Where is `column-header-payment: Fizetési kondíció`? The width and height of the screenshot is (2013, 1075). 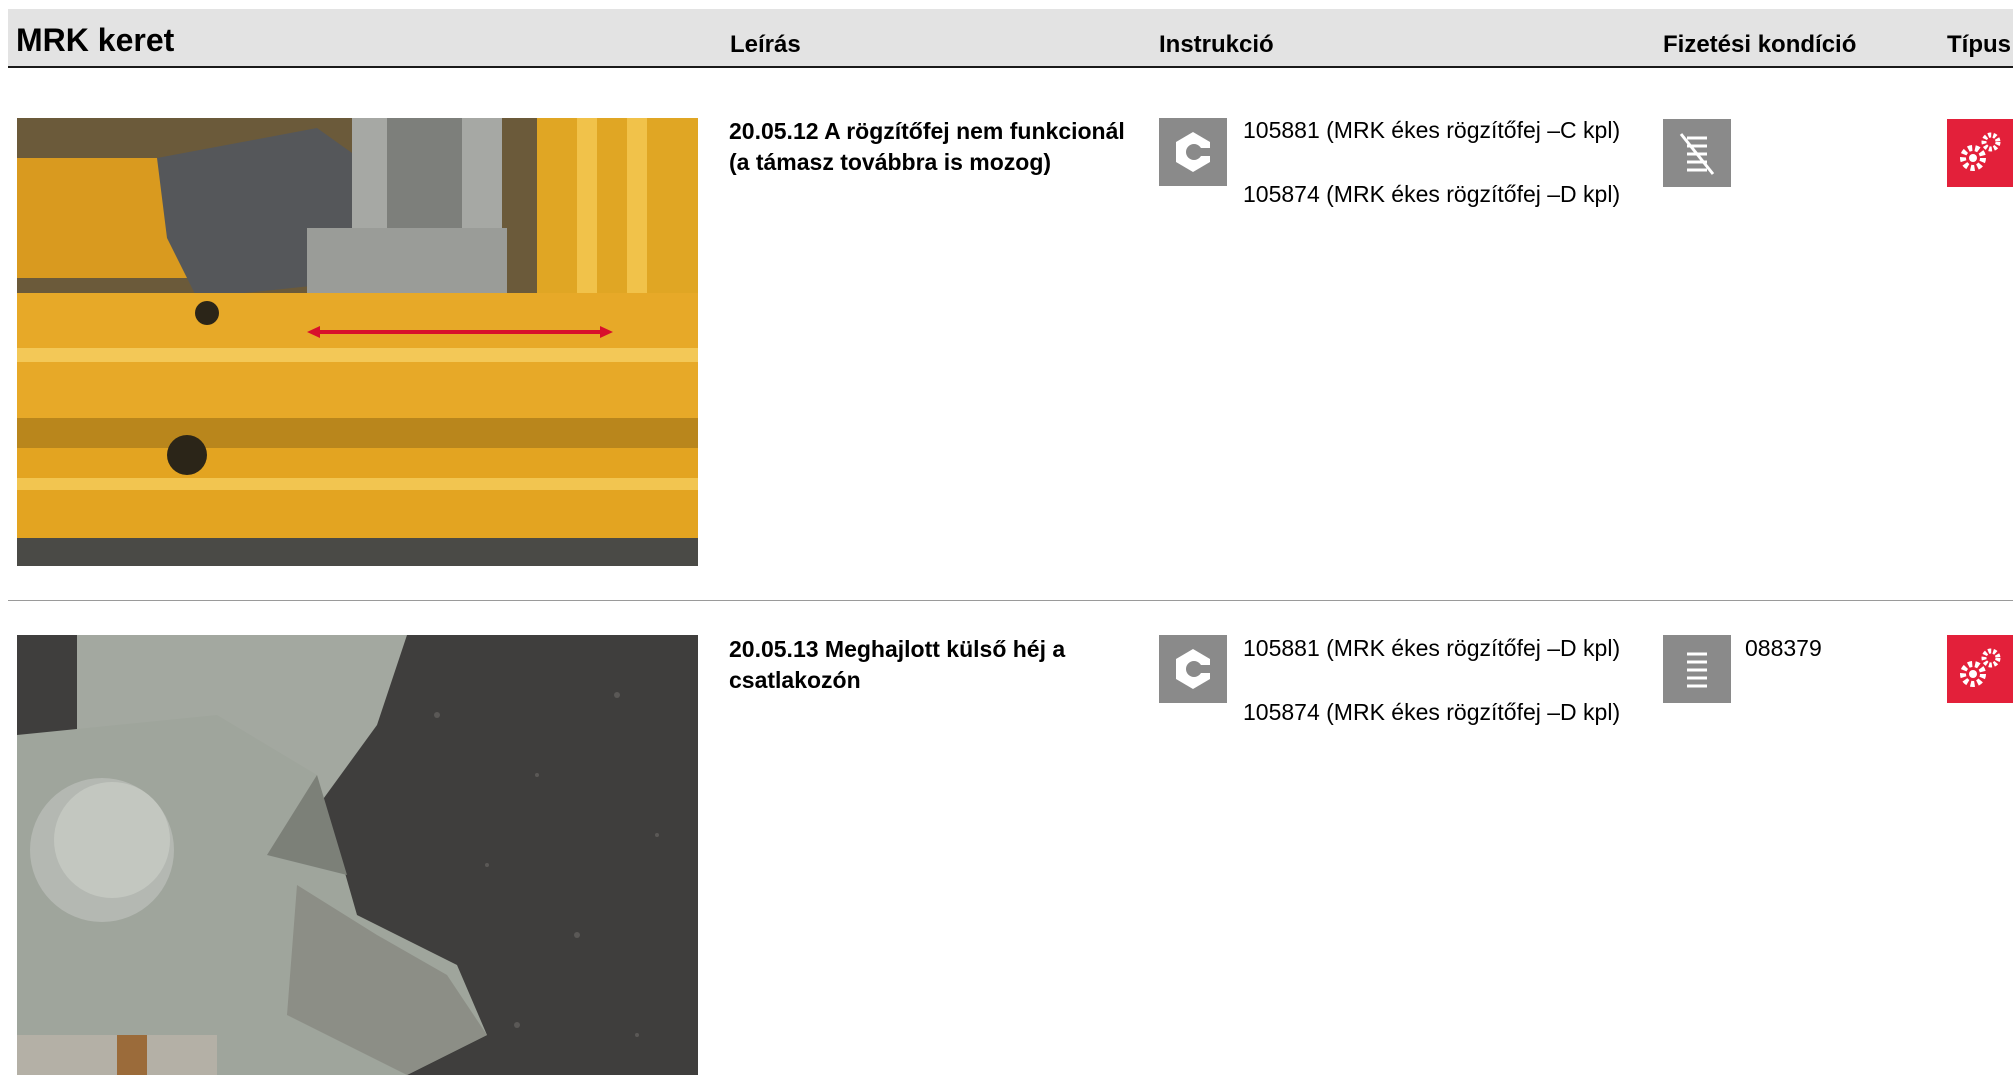
column-header-payment: Fizetési kondíció is located at coordinates (1760, 44).